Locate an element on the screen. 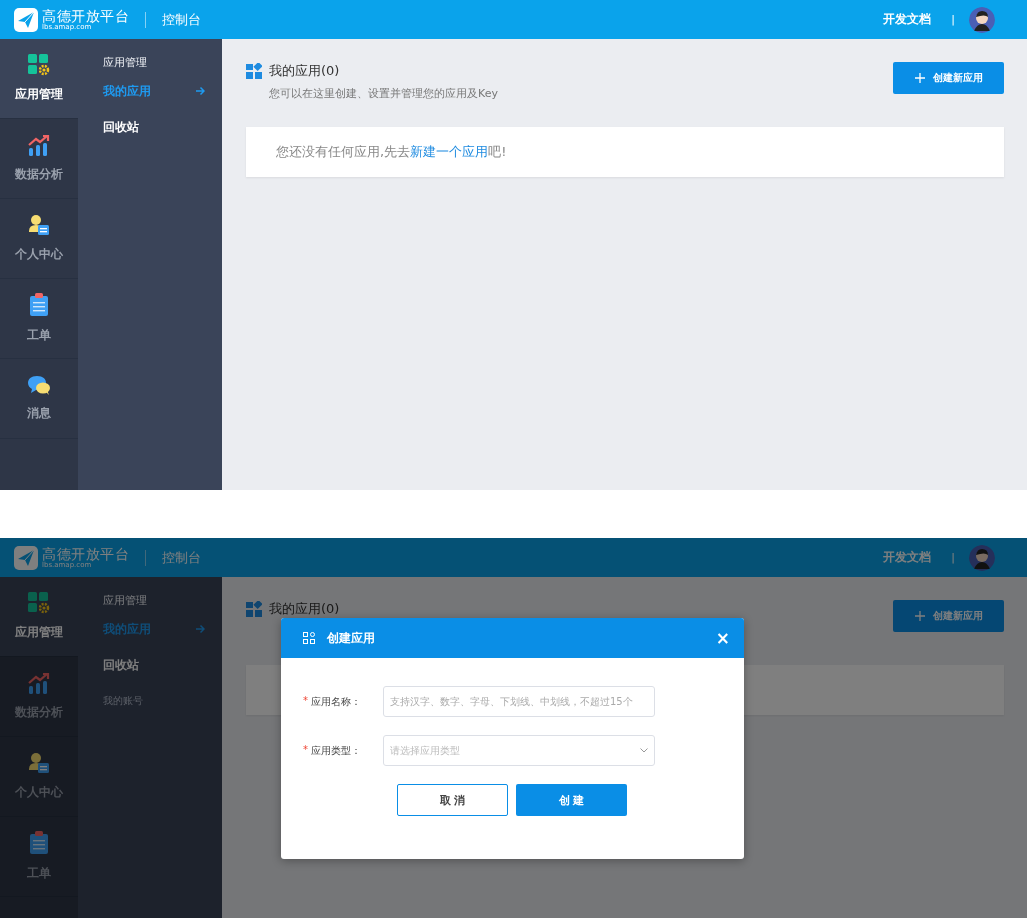 Image resolution: width=1027 pixels, height=918 pixels. avatar-icon is located at coordinates (982, 19).